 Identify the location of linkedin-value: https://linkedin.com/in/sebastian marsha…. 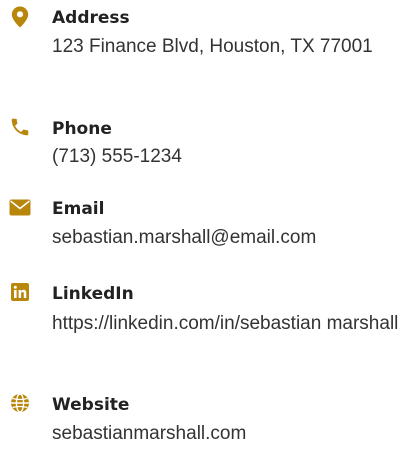
(230, 324).